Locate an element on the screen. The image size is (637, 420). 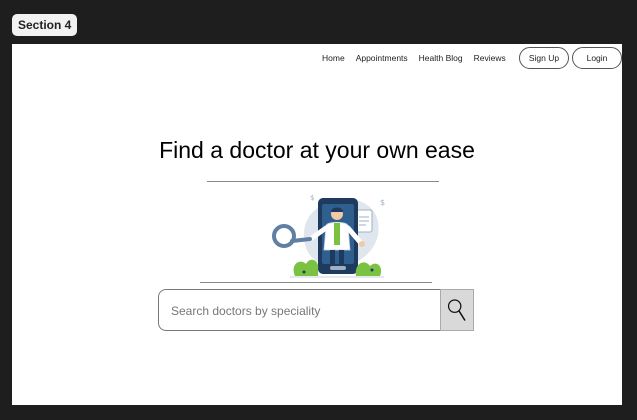
doctor-illustration: $ $ is located at coordinates (328, 236).